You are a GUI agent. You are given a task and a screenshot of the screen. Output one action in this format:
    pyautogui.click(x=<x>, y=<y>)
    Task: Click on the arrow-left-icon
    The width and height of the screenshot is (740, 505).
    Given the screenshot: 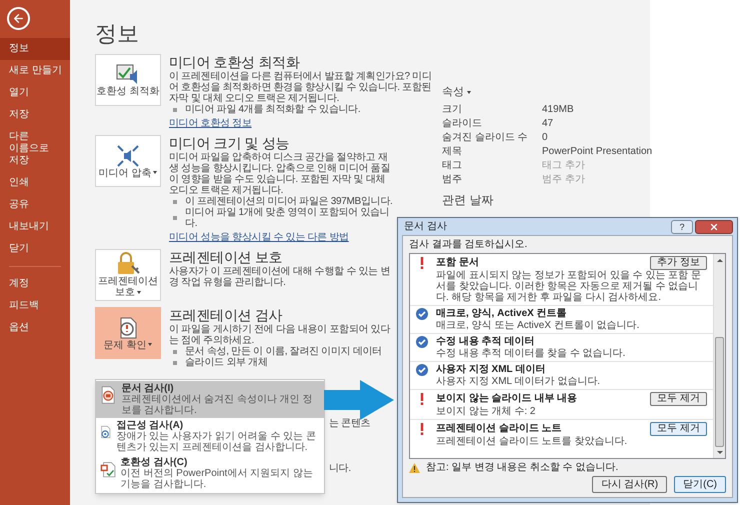 What is the action you would take?
    pyautogui.click(x=18, y=18)
    